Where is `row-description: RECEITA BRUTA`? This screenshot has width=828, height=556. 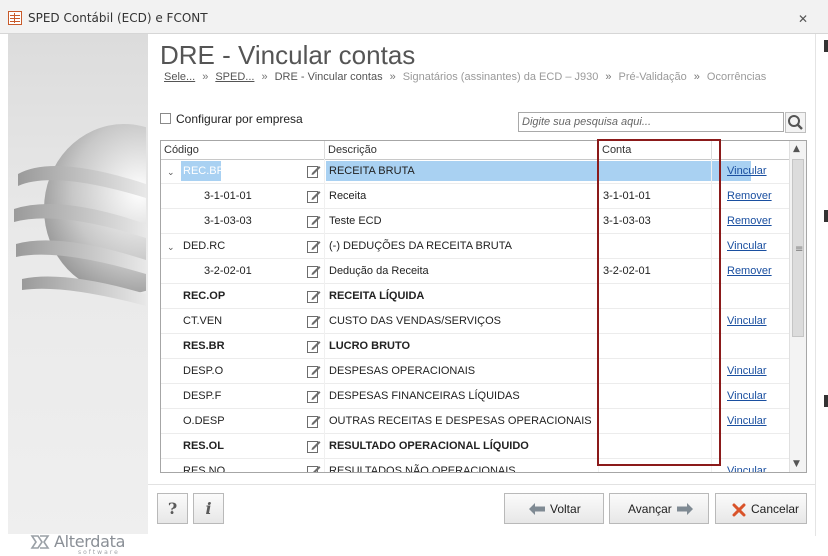
row-description: RECEITA BRUTA is located at coordinates (372, 171).